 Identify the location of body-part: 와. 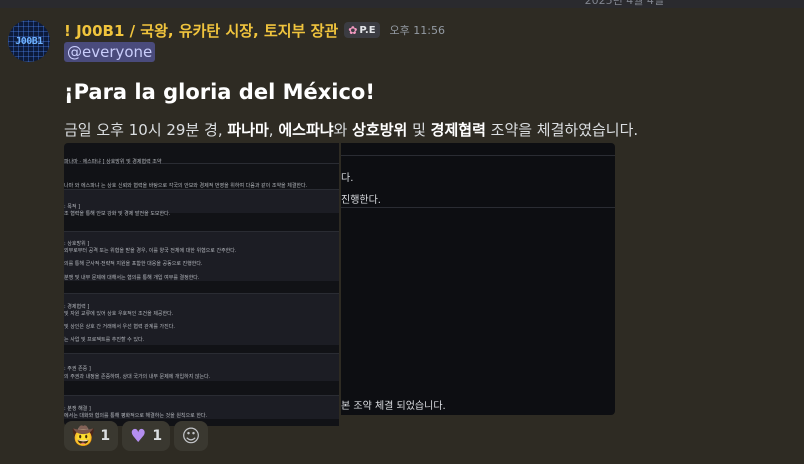
(343, 130).